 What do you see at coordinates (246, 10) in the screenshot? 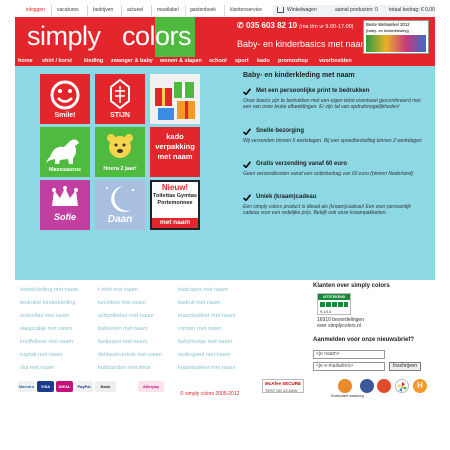
I see `customer-service-link: klantenservice` at bounding box center [246, 10].